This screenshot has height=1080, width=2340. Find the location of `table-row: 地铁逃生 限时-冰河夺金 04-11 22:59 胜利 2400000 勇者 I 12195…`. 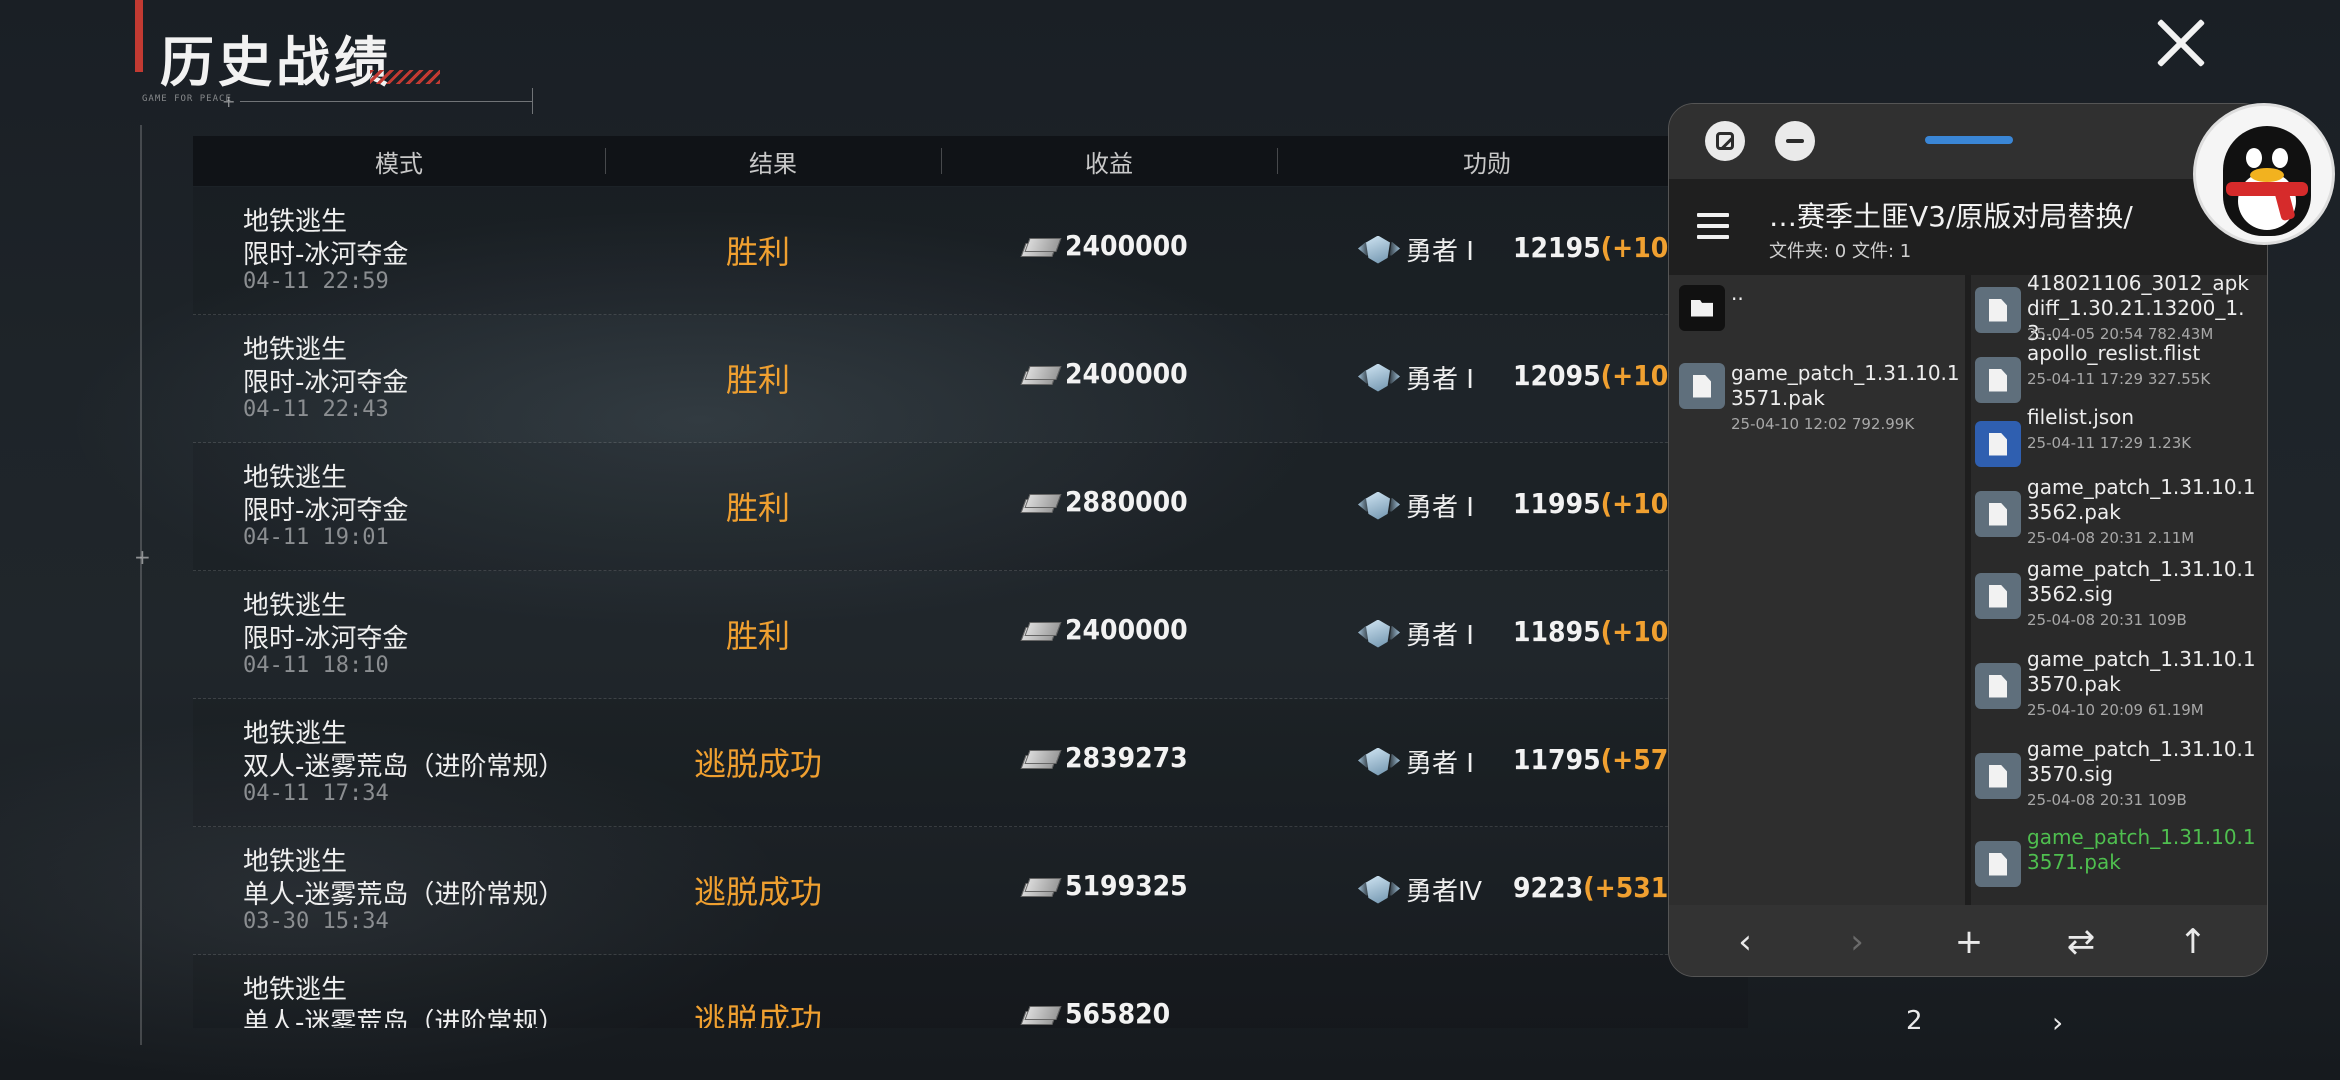

table-row: 地铁逃生 限时-冰河夺金 04-11 22:59 胜利 2400000 勇者 I 12195… is located at coordinates (970, 251).